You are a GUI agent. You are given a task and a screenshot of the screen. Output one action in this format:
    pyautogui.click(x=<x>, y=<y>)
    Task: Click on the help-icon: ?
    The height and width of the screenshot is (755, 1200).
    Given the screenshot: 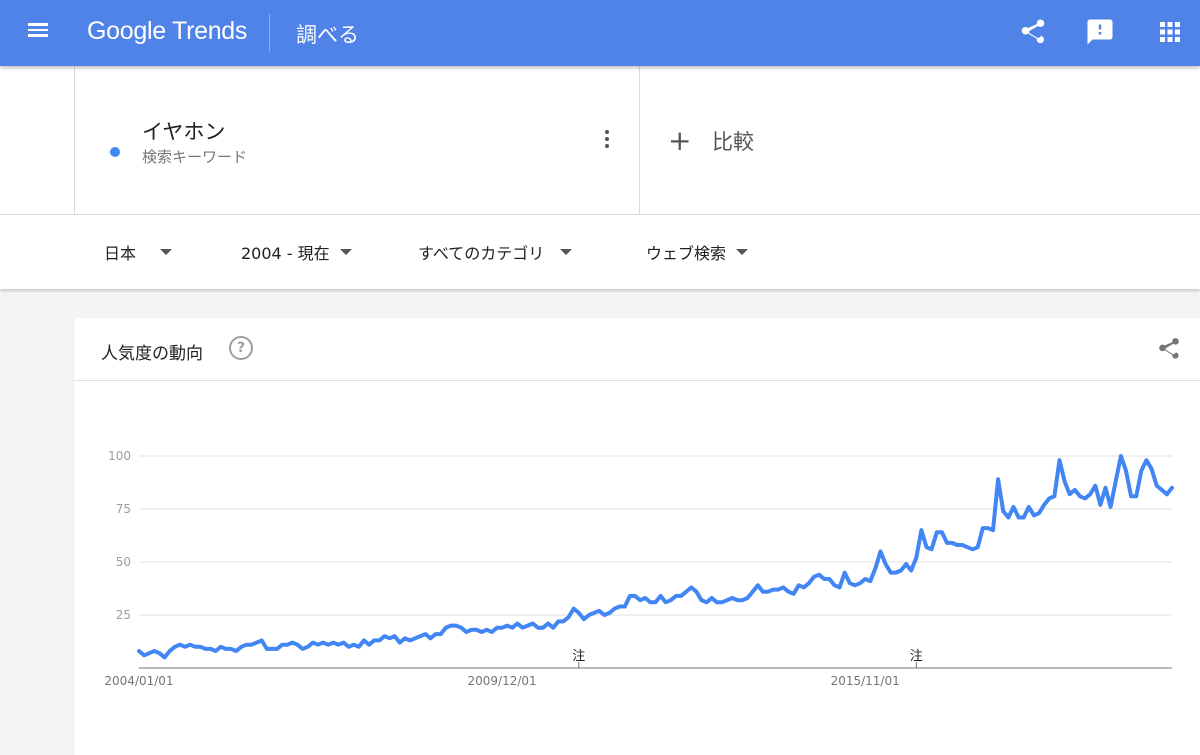 What is the action you would take?
    pyautogui.click(x=241, y=348)
    